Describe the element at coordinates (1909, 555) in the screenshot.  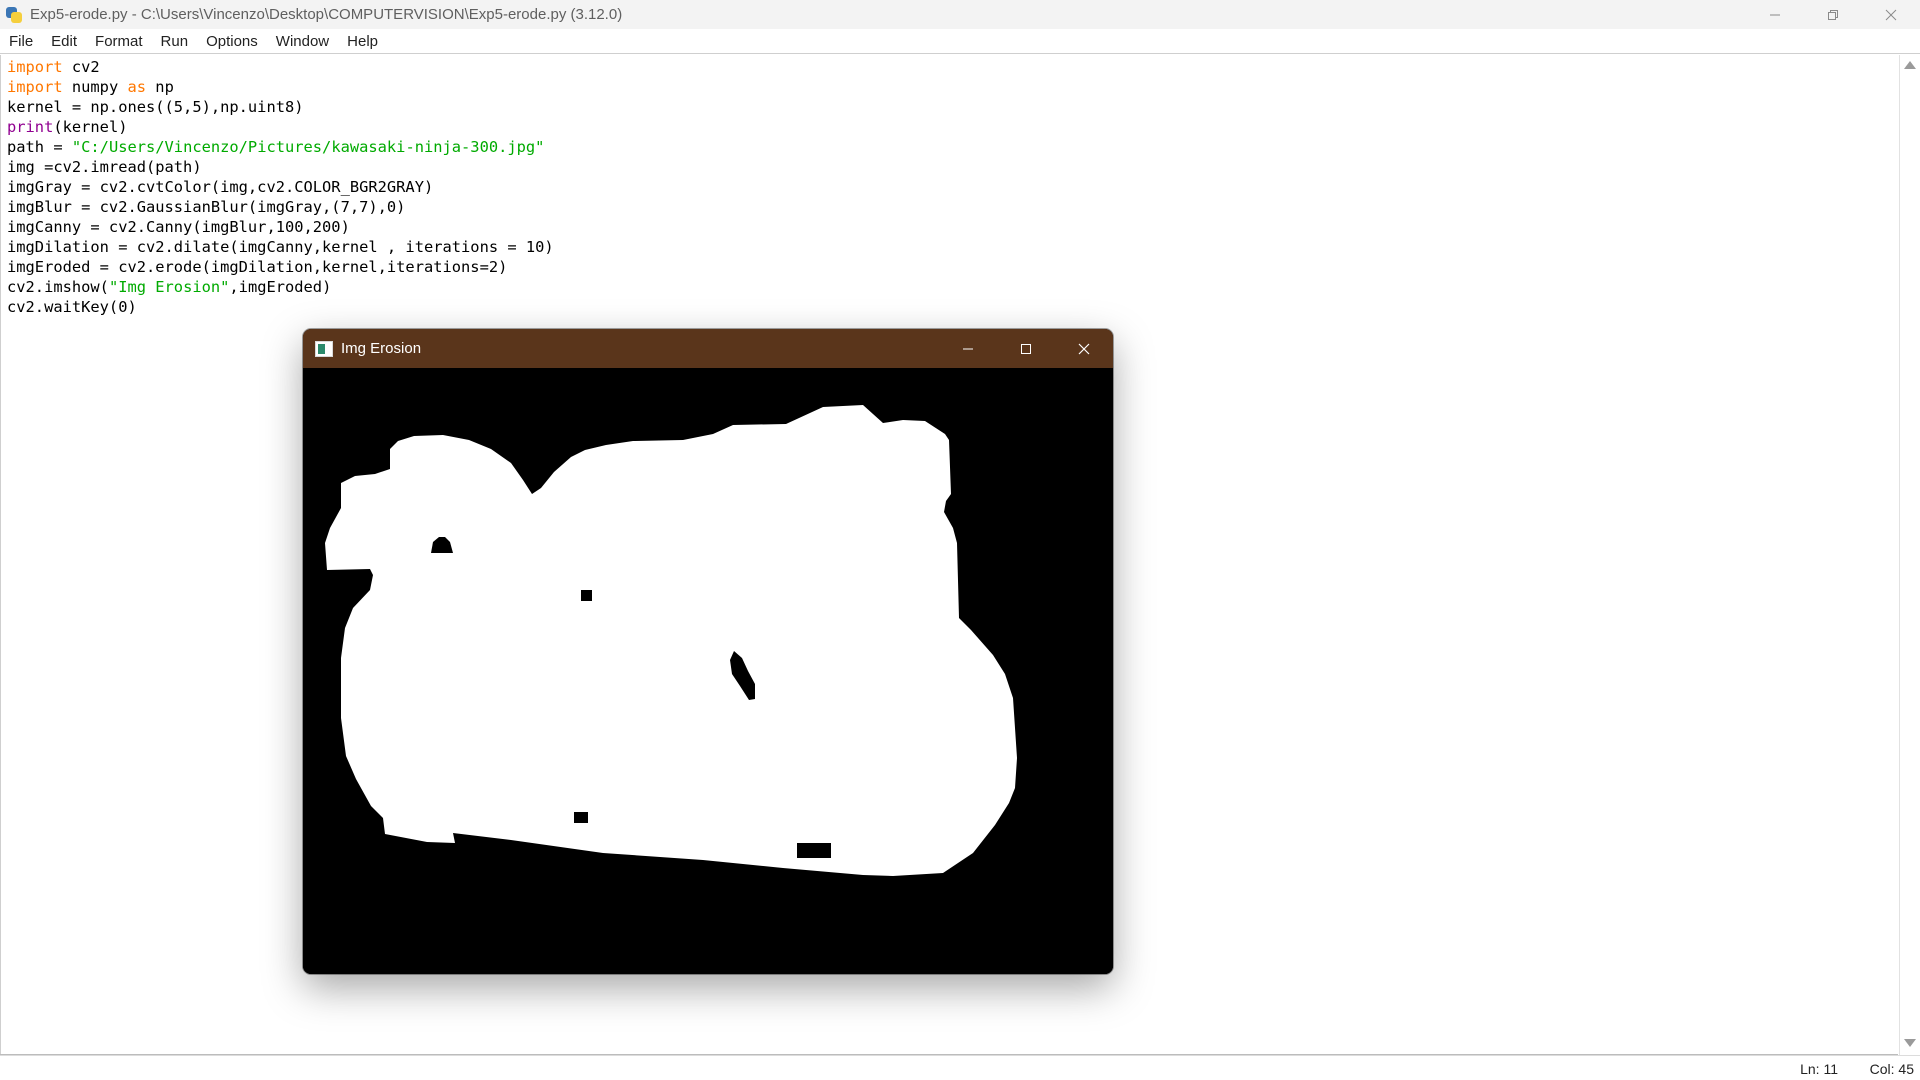
I see `vertical-scrollbar` at that location.